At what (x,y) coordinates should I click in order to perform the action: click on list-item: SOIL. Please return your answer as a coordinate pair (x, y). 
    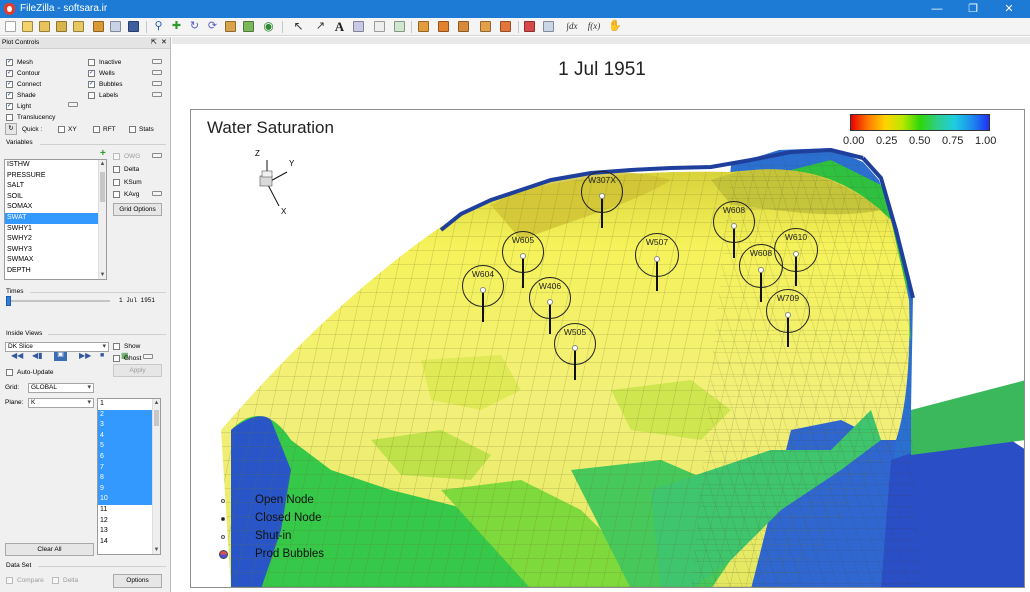
    Looking at the image, I should click on (55, 197).